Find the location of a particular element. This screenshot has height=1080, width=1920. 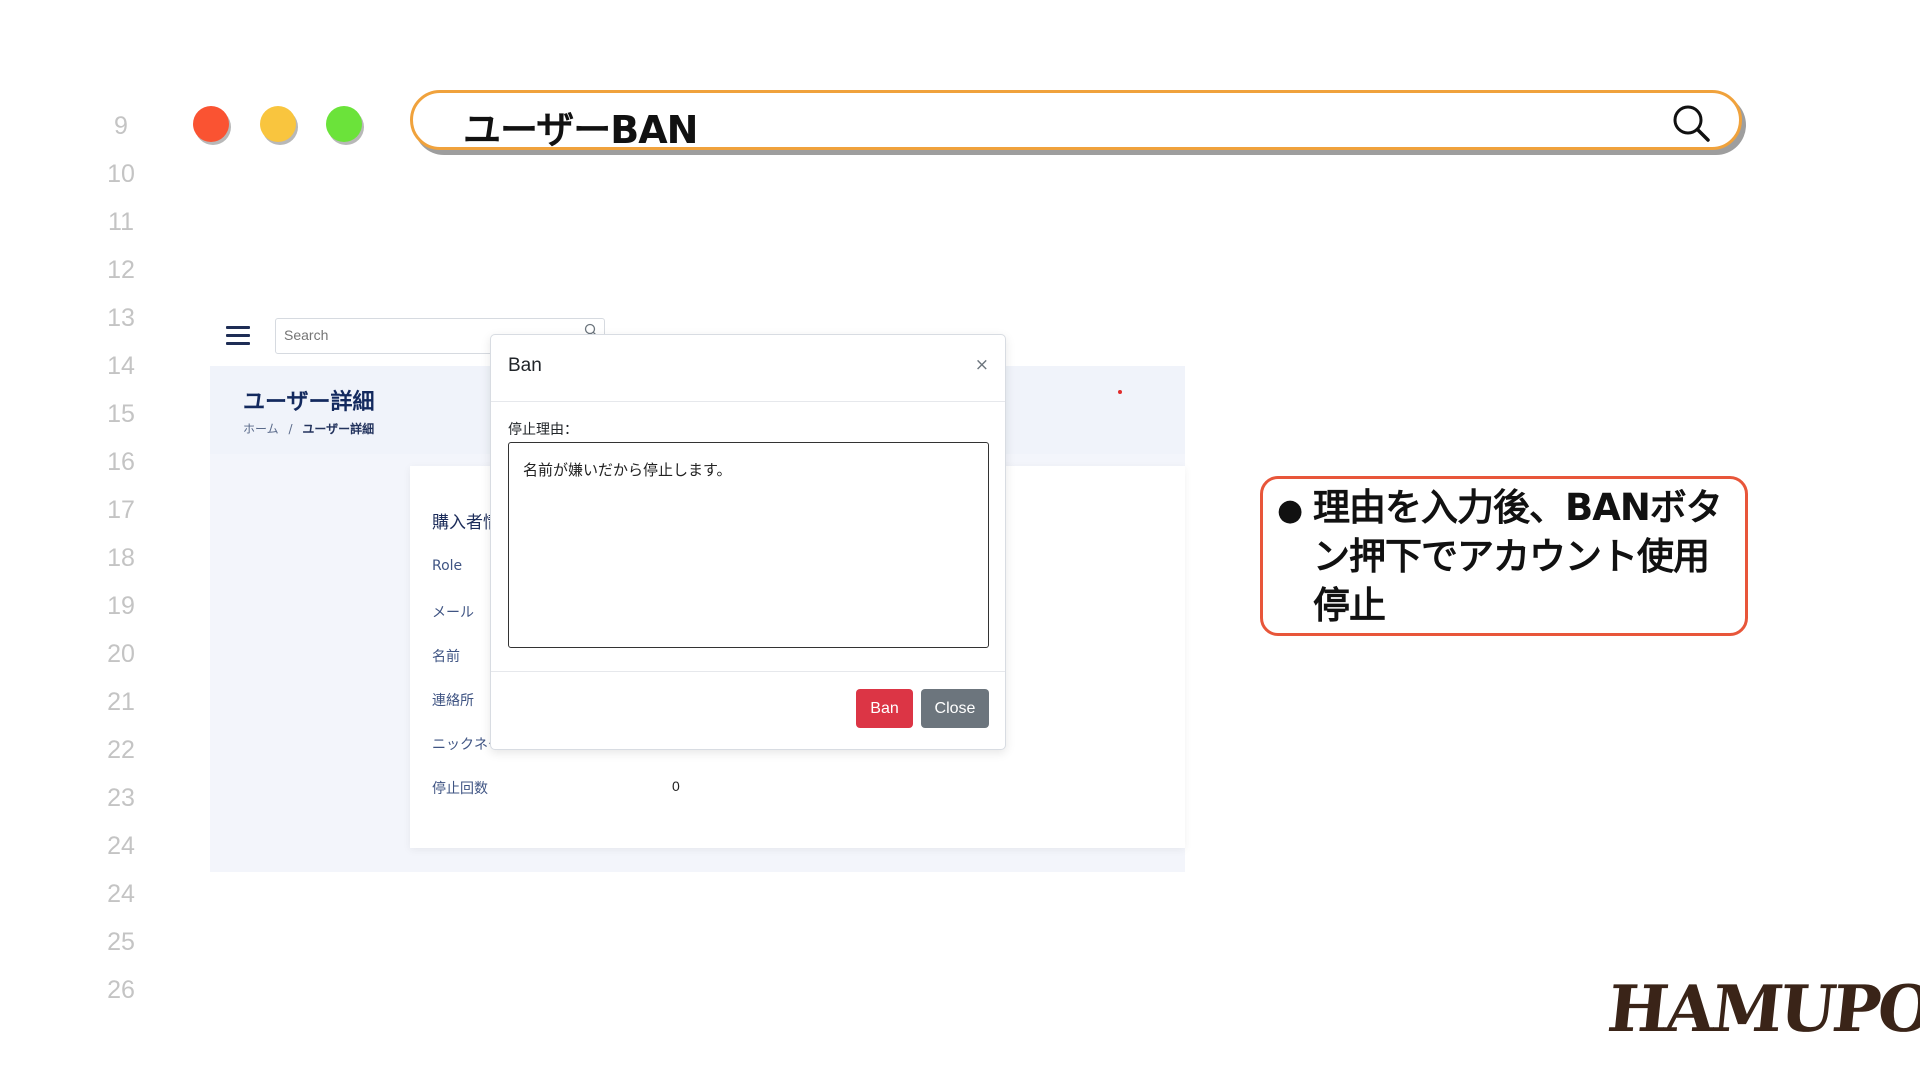

line-number: 25 is located at coordinates (121, 942).